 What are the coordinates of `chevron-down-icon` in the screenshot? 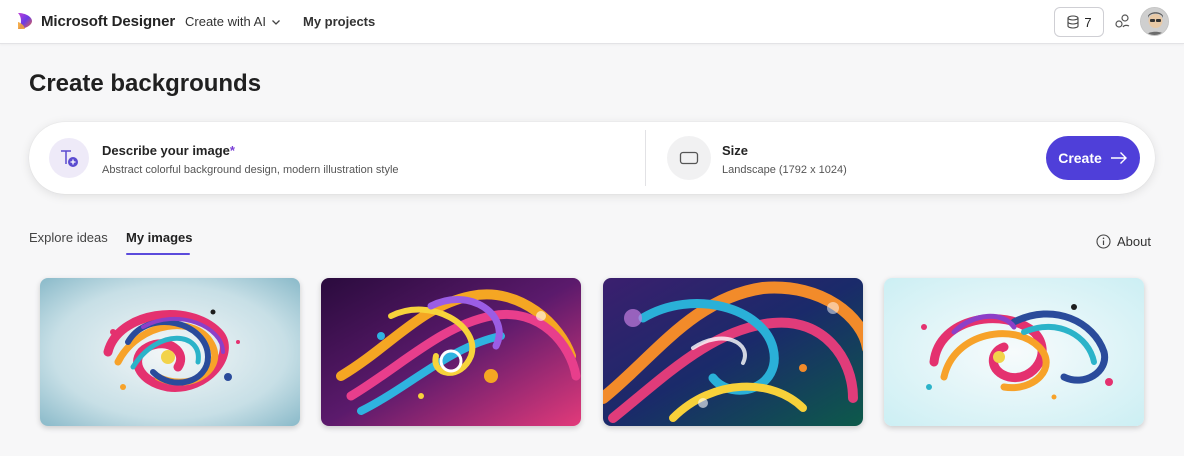 It's located at (275, 22).